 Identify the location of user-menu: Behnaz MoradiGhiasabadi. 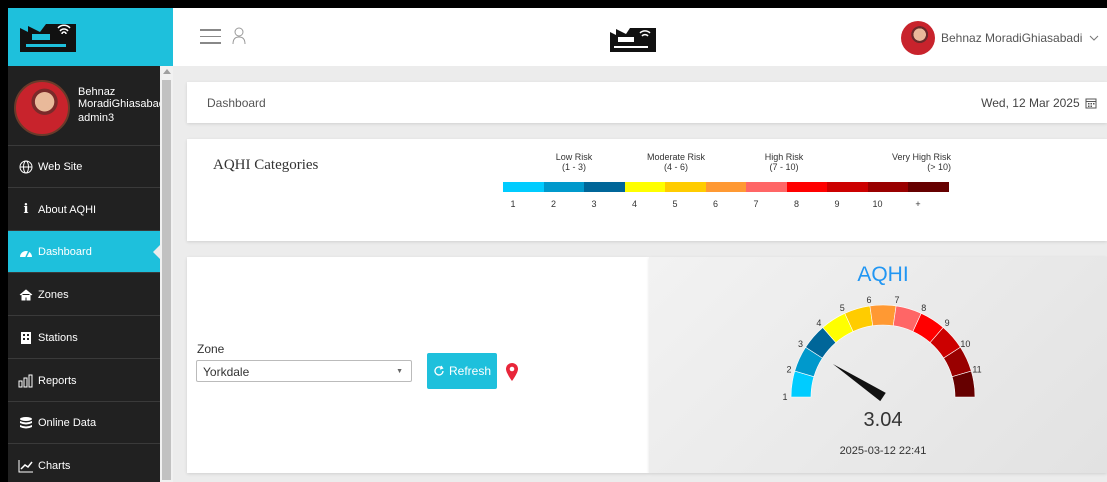
(1020, 38).